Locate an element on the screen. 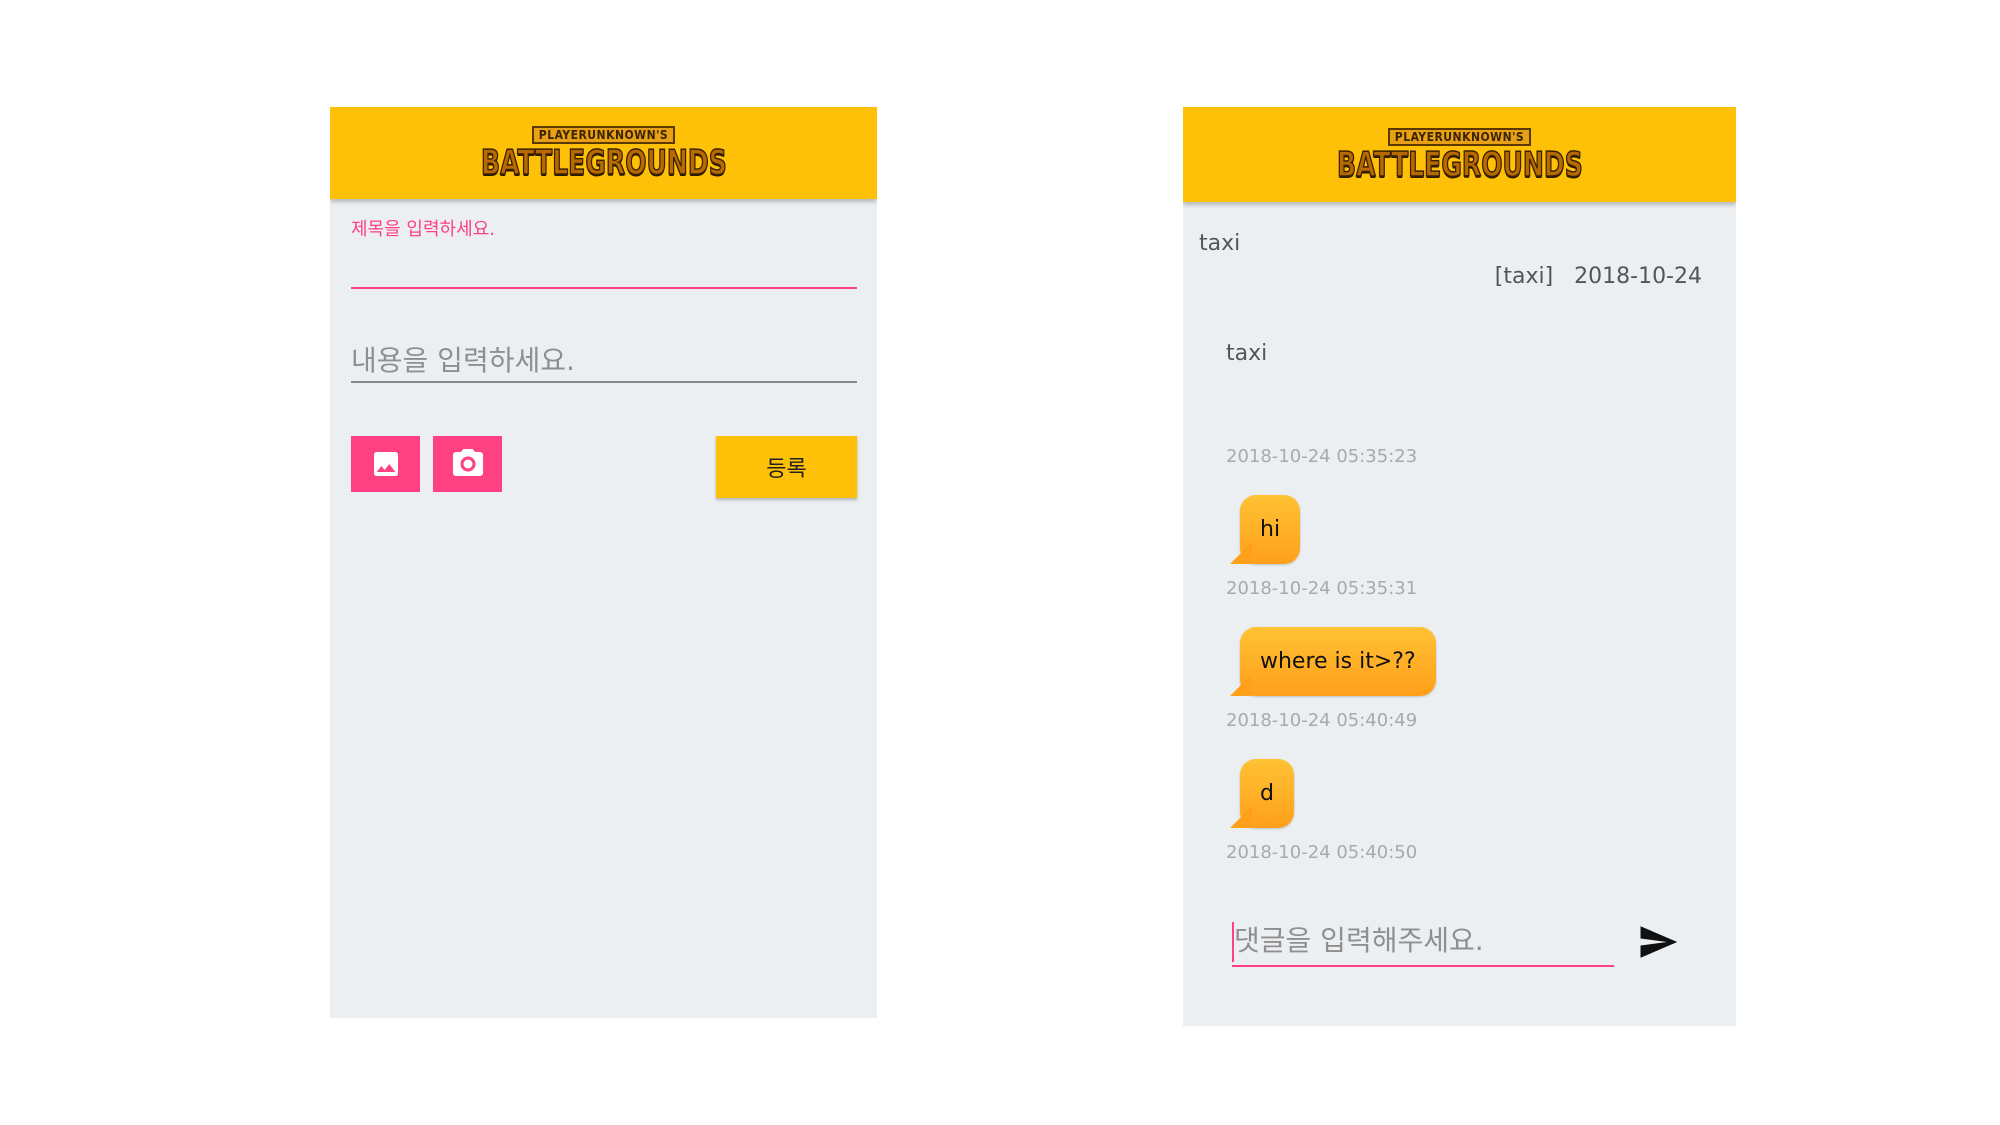  comment-bubble: where is it>?? is located at coordinates (1333, 661).